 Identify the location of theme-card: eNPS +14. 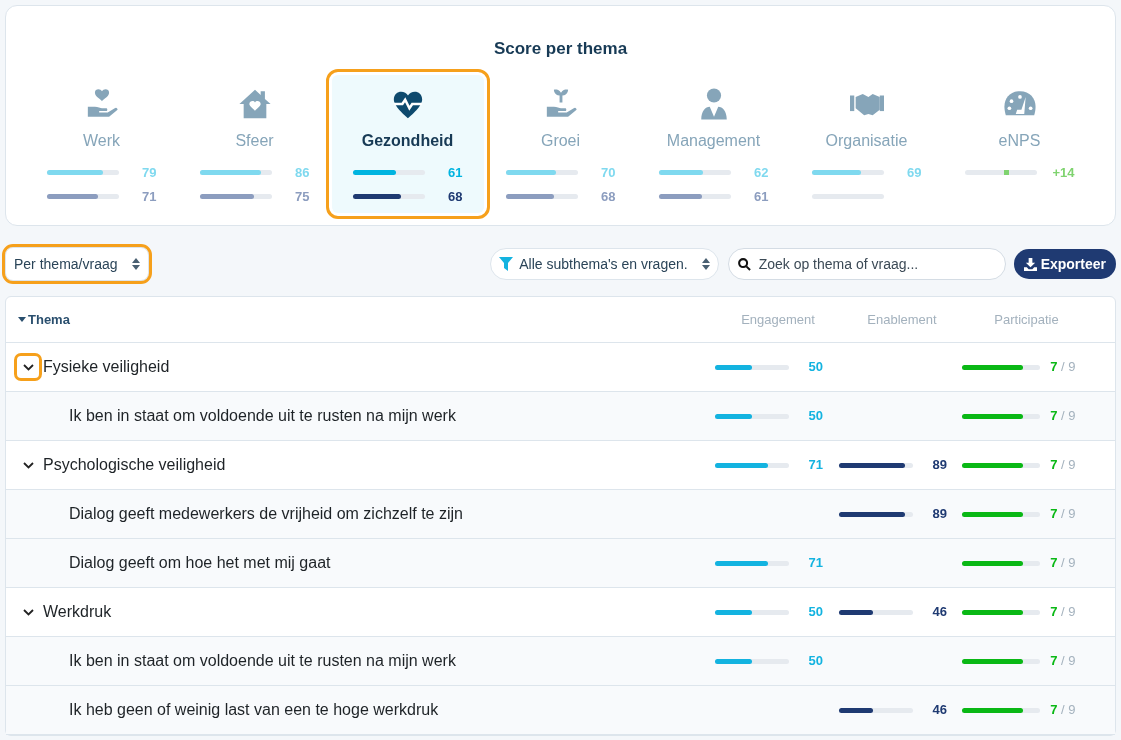
(1019, 143).